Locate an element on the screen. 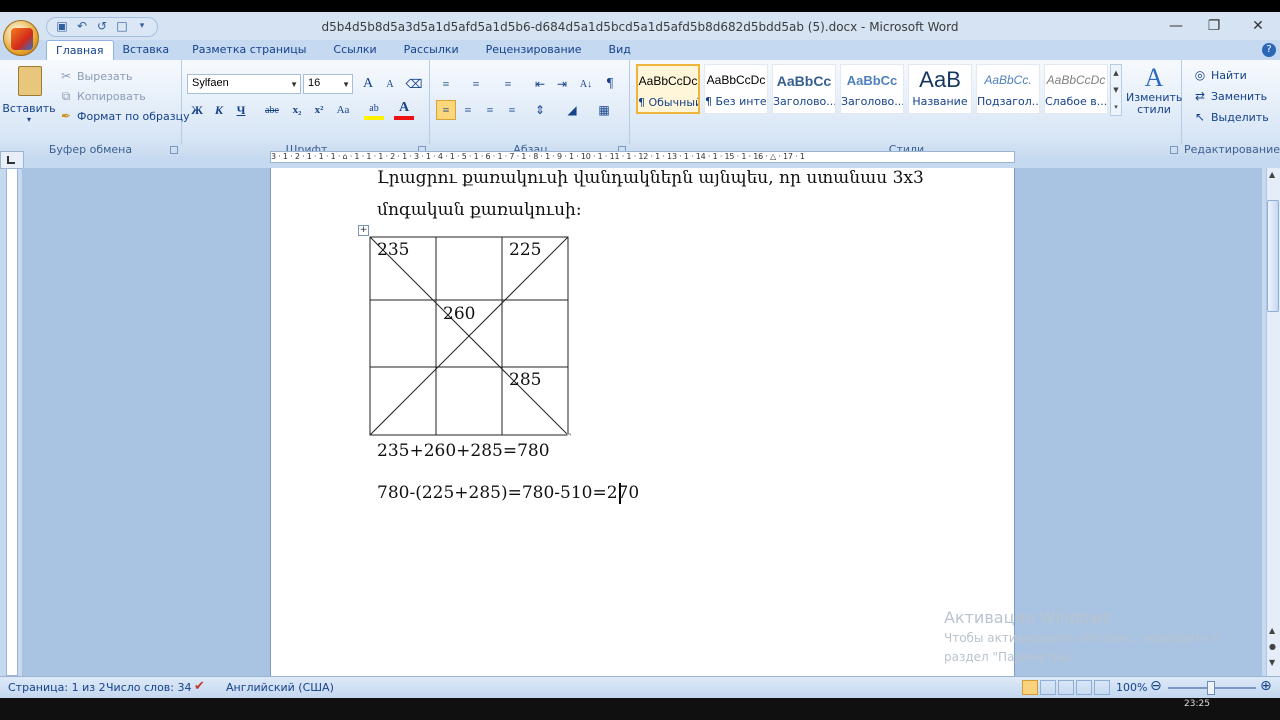 Image resolution: width=1280 pixels, height=720 pixels. web-layout-view-icon is located at coordinates (1066, 687).